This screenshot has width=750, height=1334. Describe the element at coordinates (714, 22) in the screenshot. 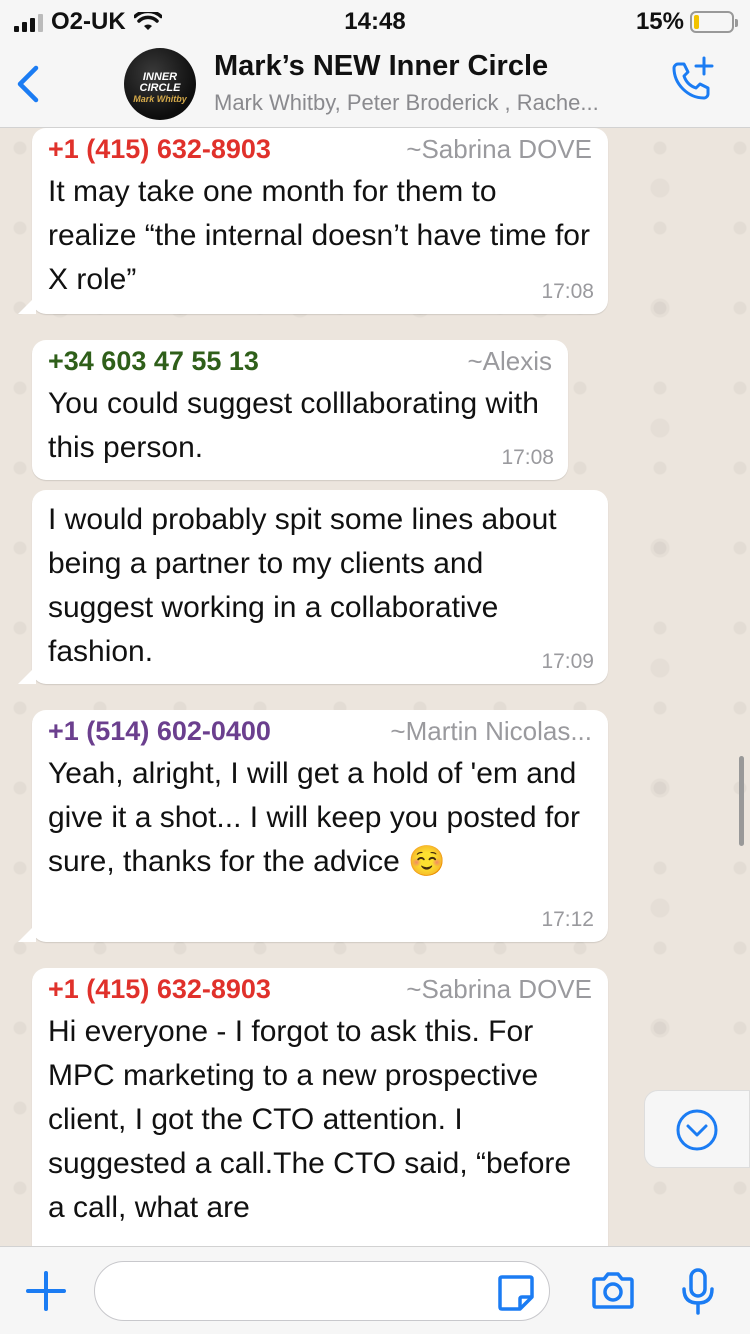

I see `battery-icon` at that location.